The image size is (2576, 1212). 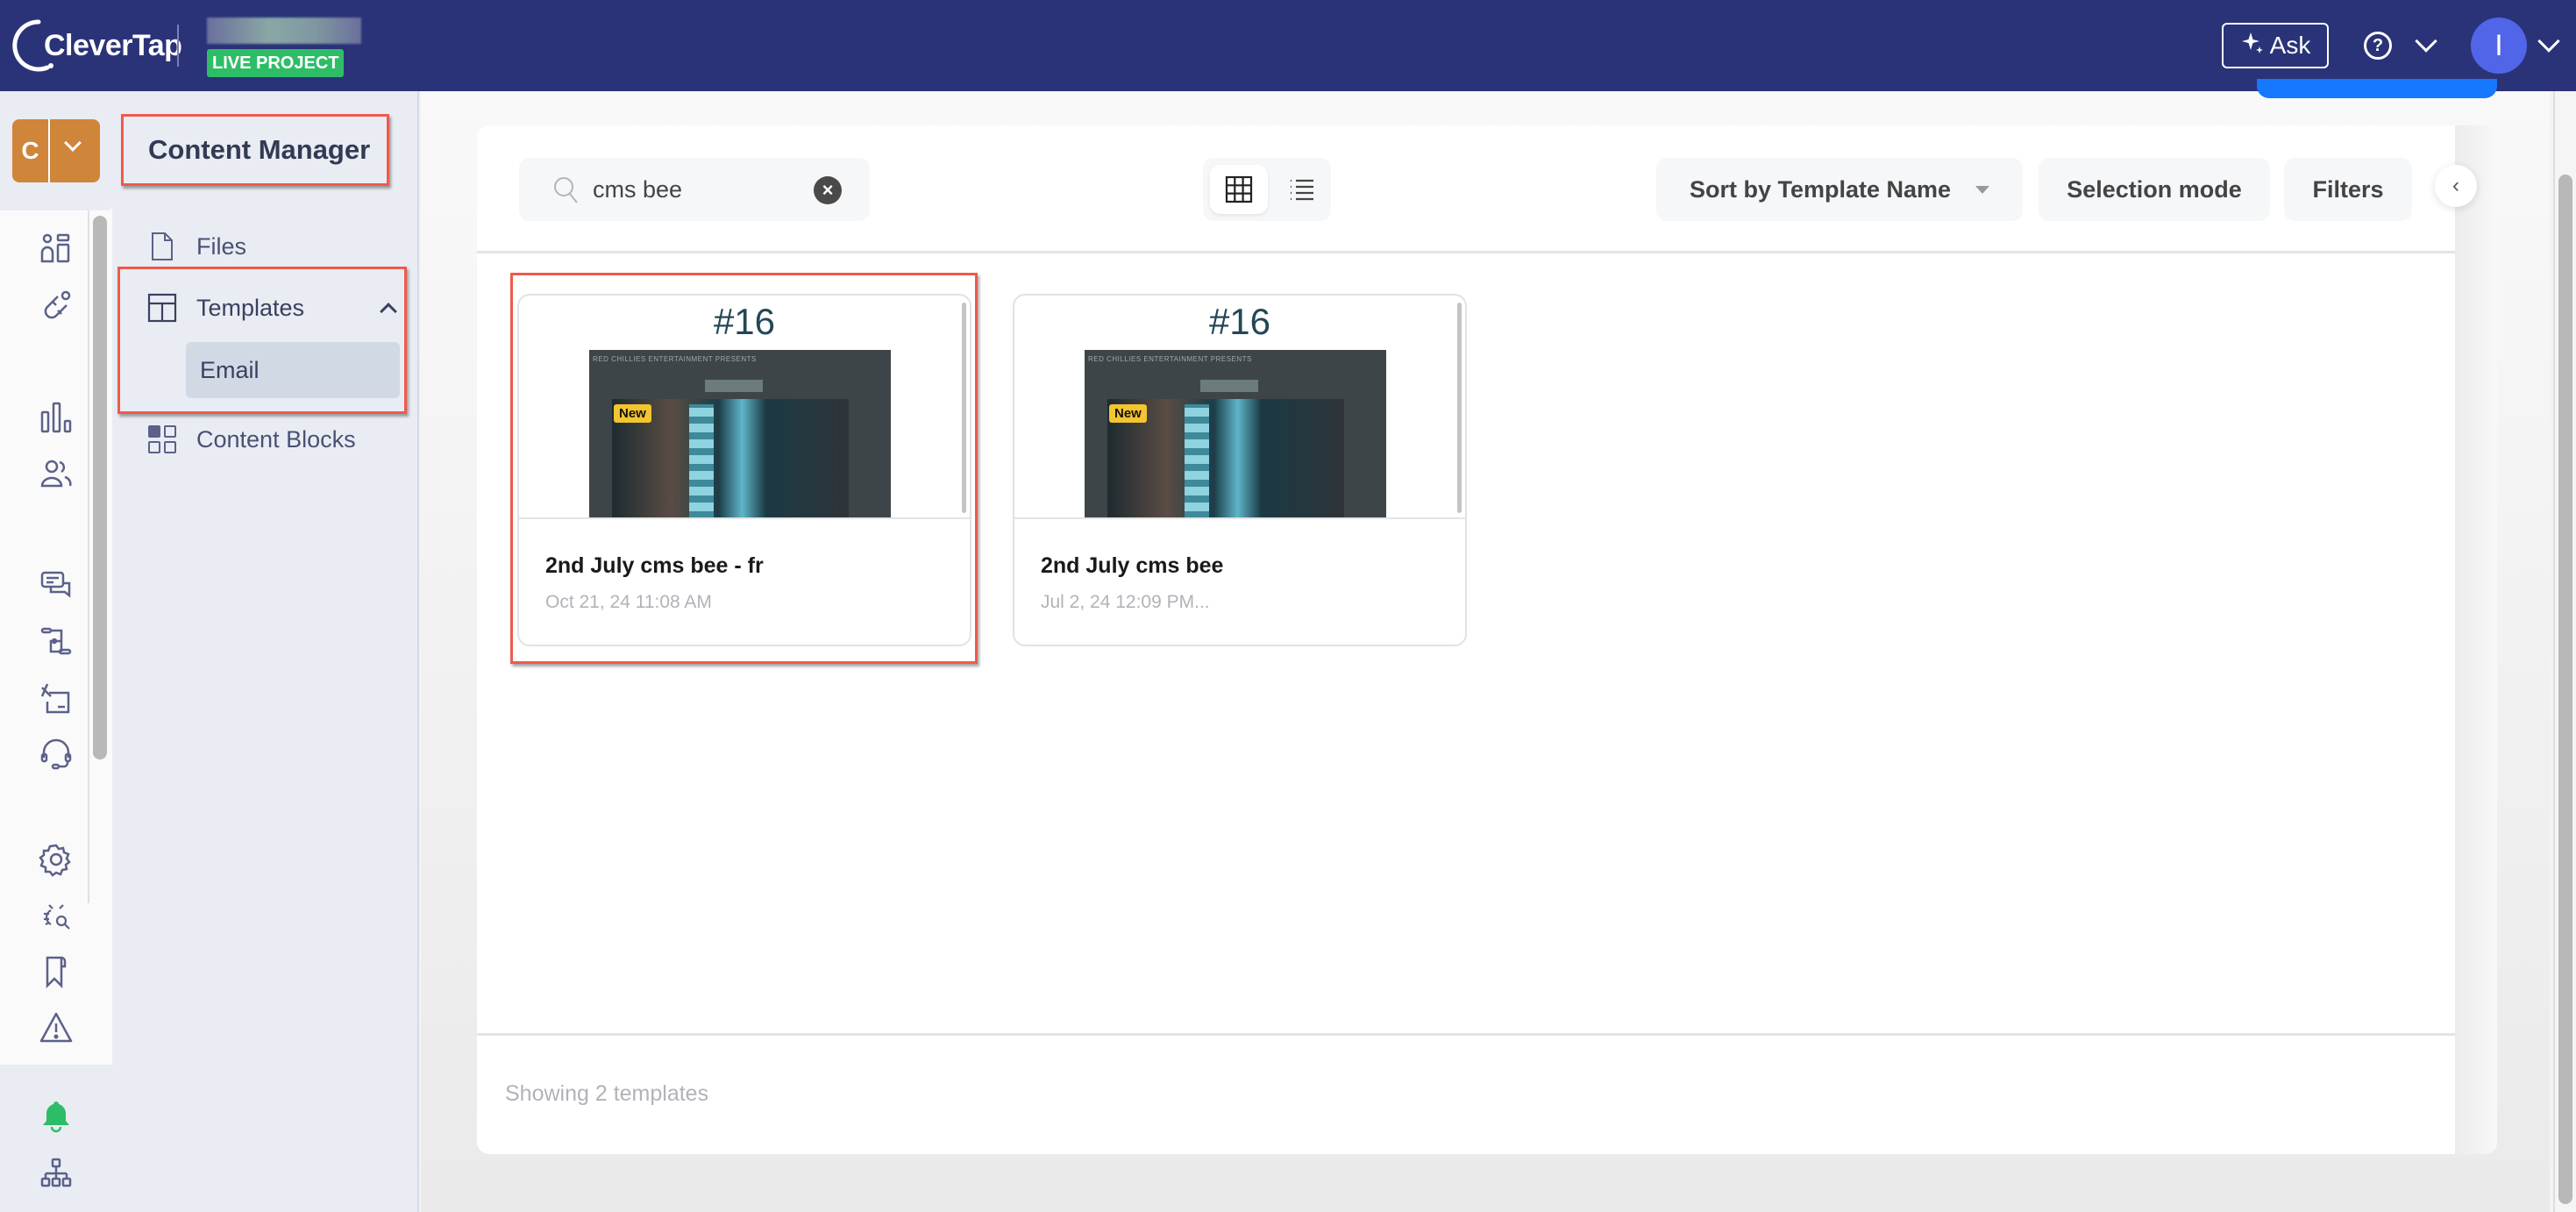 I want to click on nav-item-templates: Templates, so click(x=272, y=308).